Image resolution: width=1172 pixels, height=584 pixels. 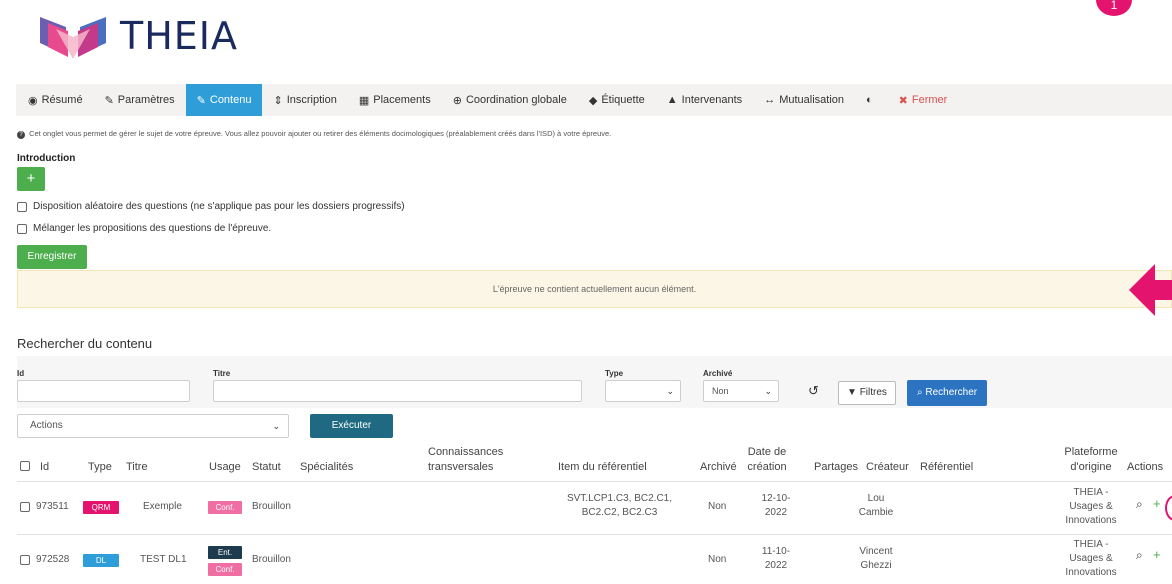 I want to click on tab-mutualisation: ↔ Mutualisation, so click(x=804, y=100).